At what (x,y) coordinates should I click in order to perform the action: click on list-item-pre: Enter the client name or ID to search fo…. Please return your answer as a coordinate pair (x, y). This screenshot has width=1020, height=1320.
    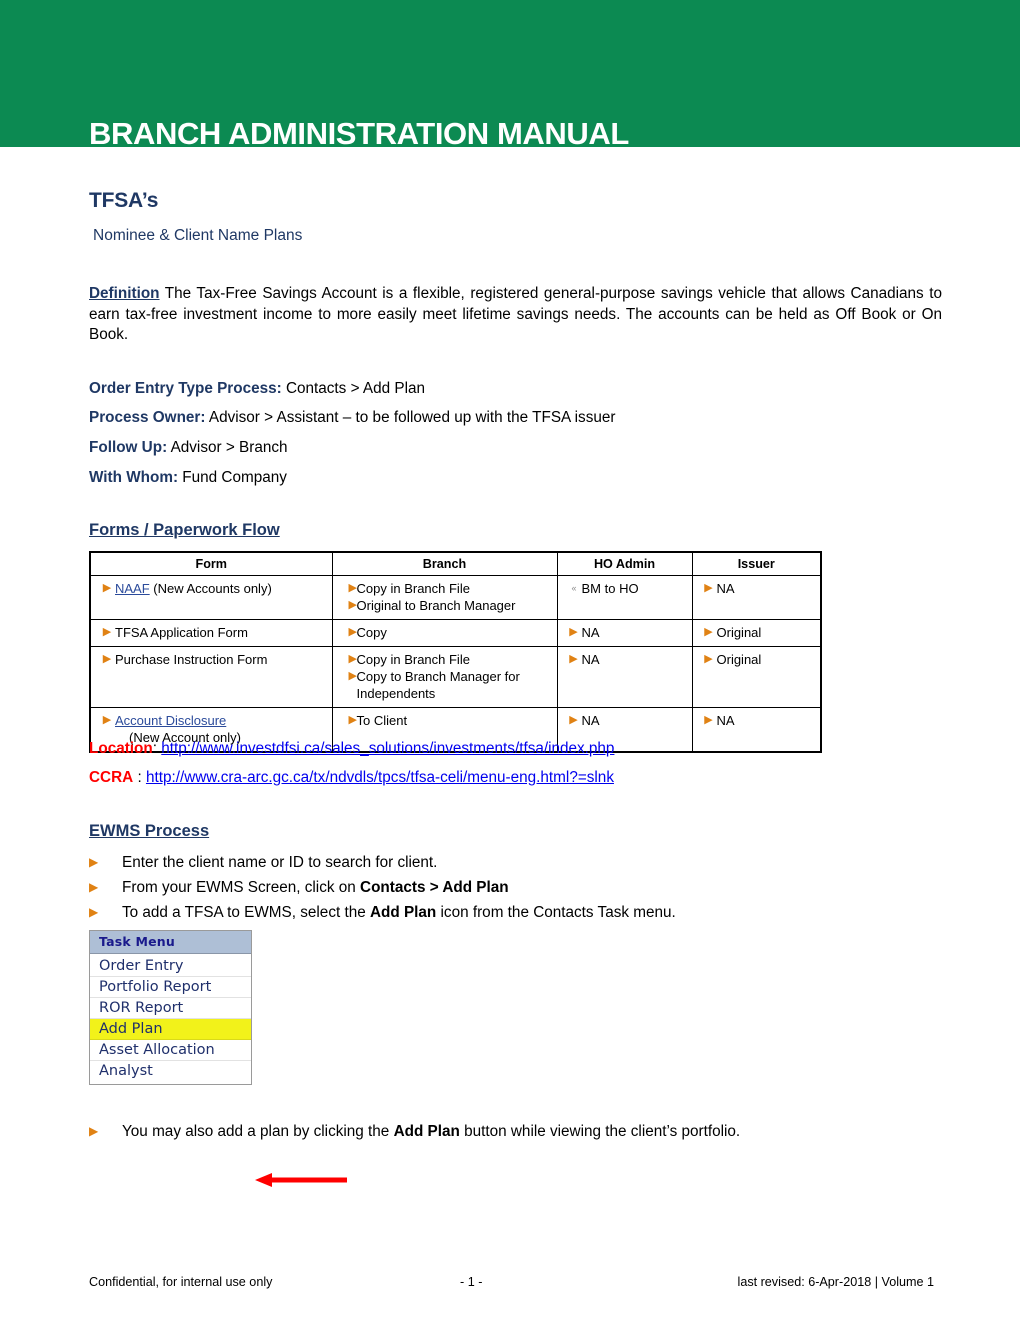
    Looking at the image, I should click on (280, 862).